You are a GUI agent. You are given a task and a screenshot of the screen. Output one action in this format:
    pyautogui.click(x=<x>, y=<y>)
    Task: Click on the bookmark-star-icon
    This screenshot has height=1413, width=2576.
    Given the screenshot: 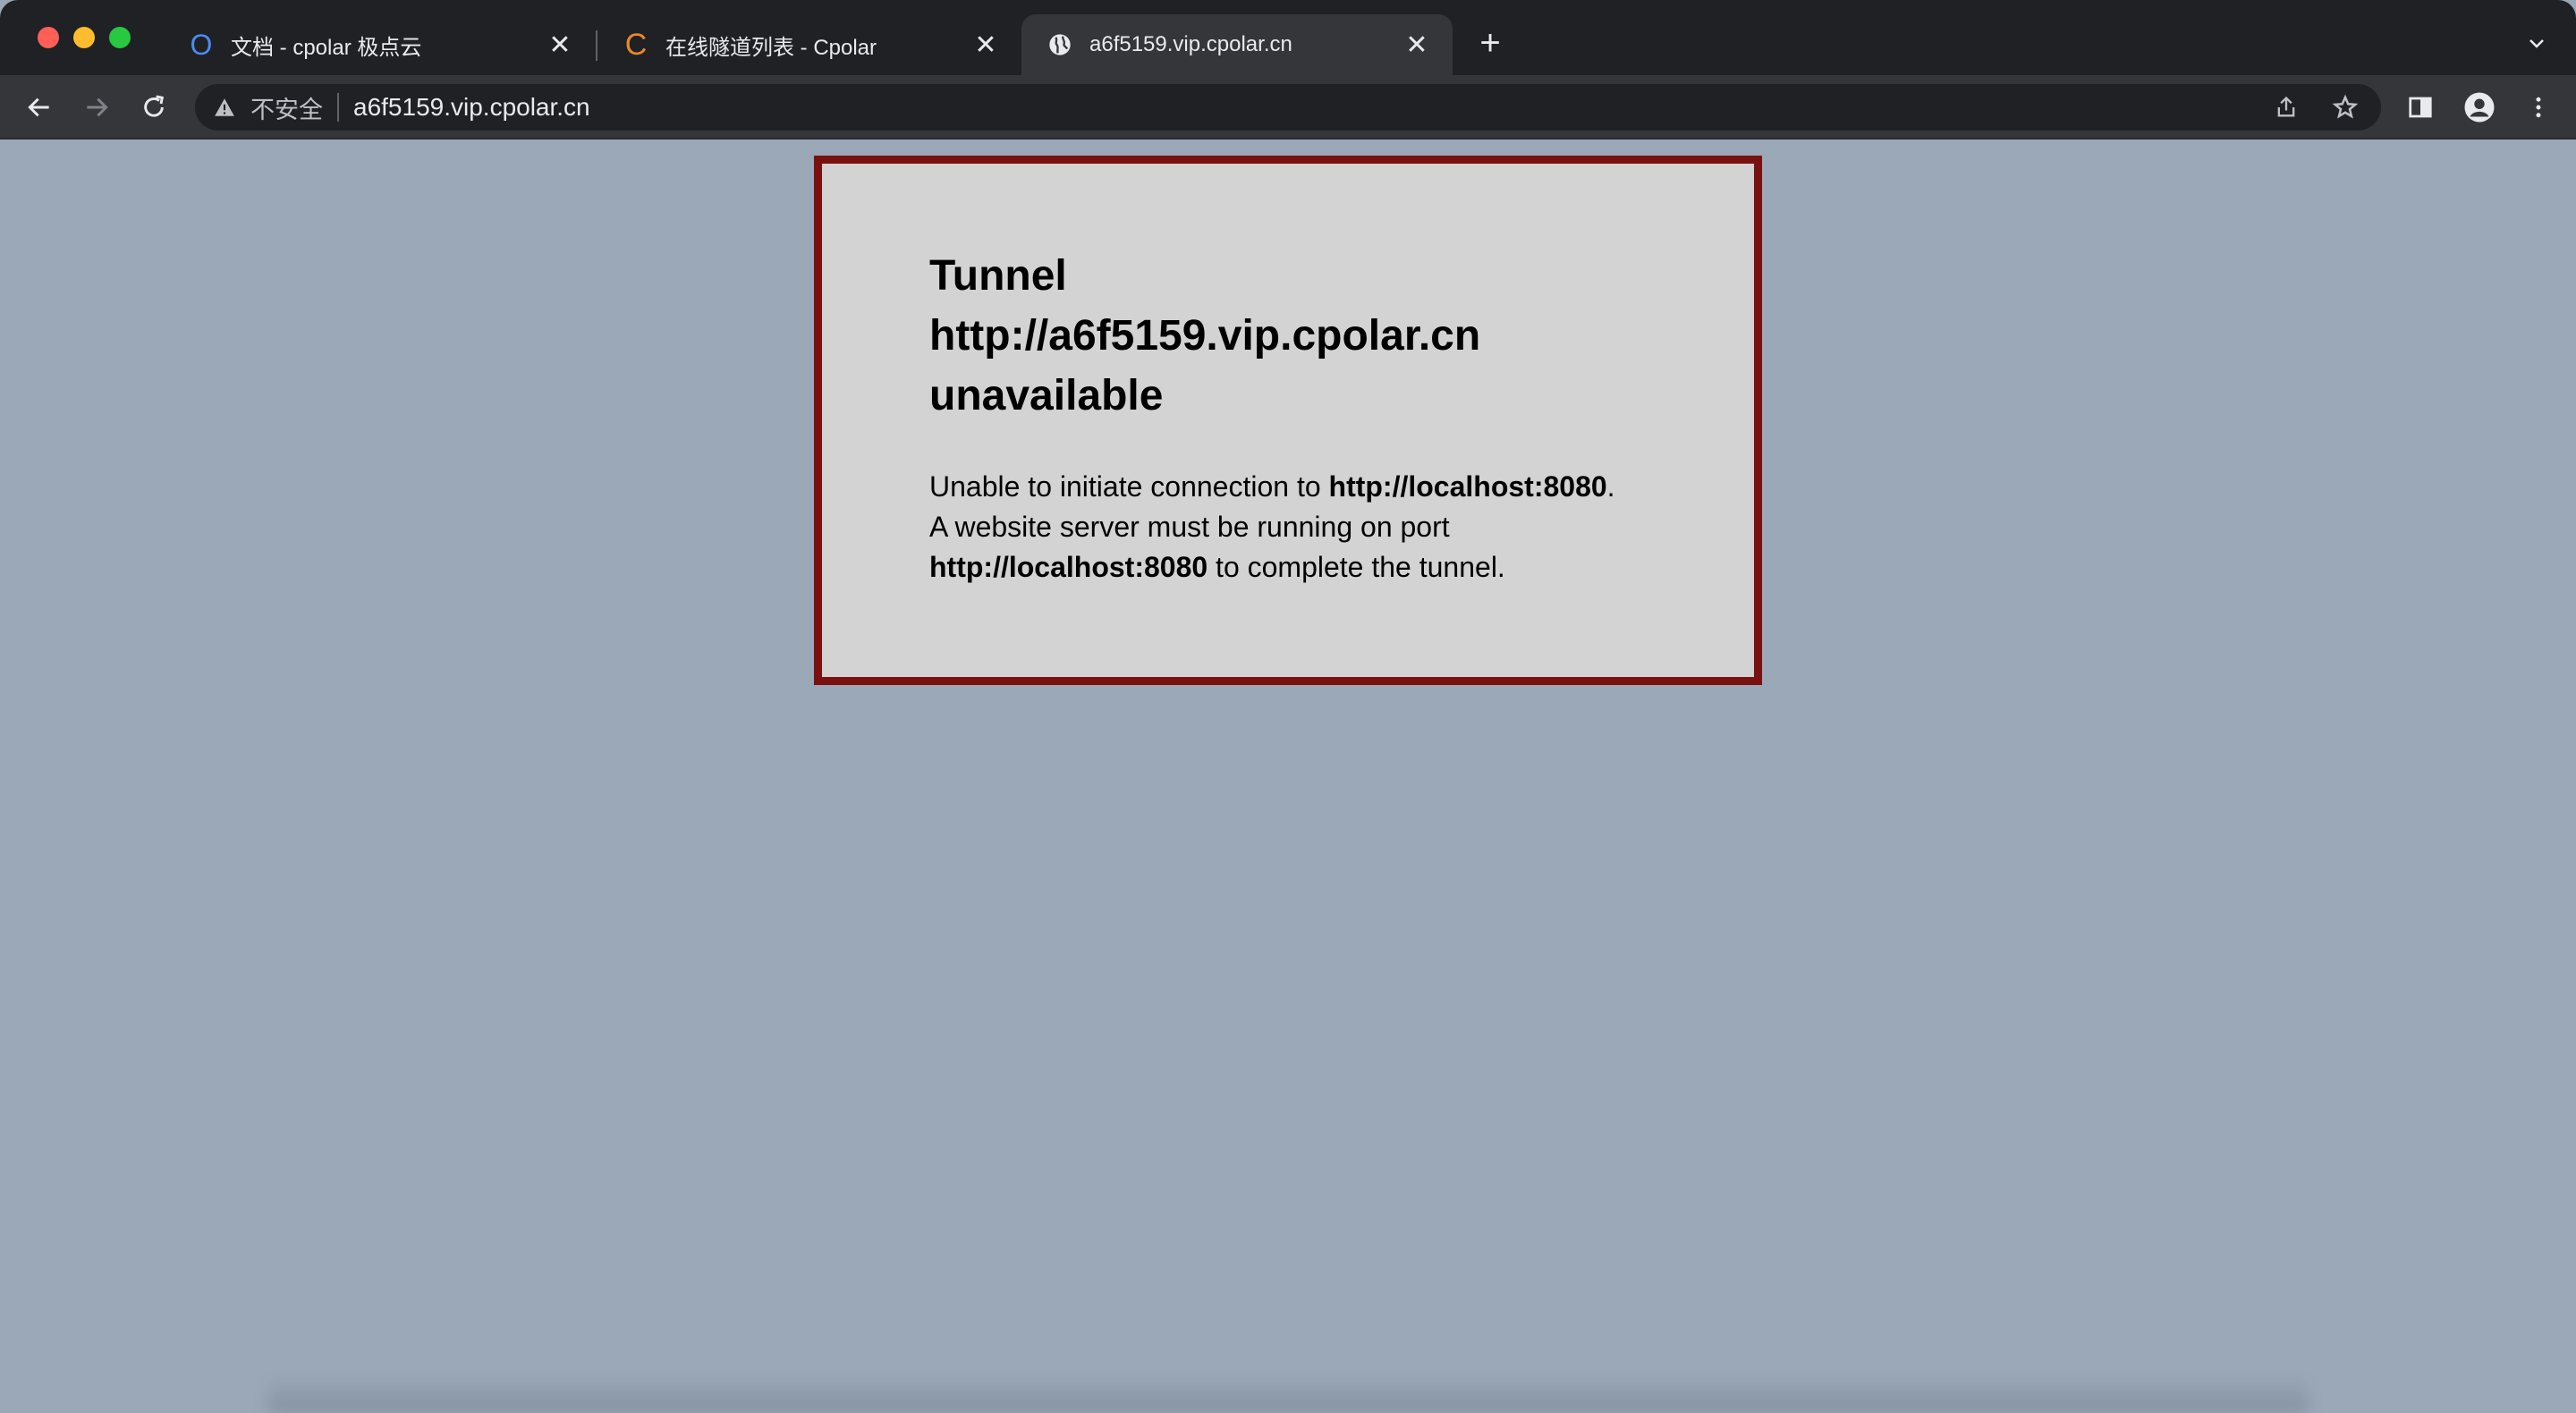 What is the action you would take?
    pyautogui.click(x=2345, y=107)
    